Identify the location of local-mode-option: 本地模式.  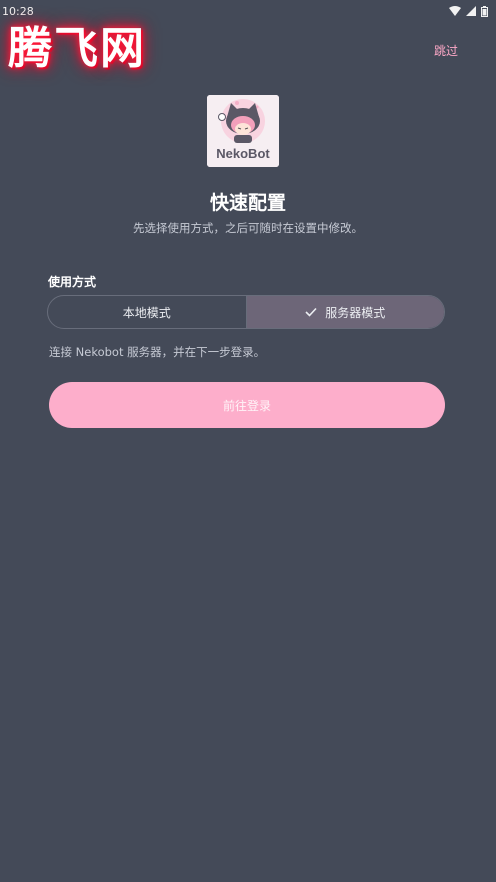
(147, 312).